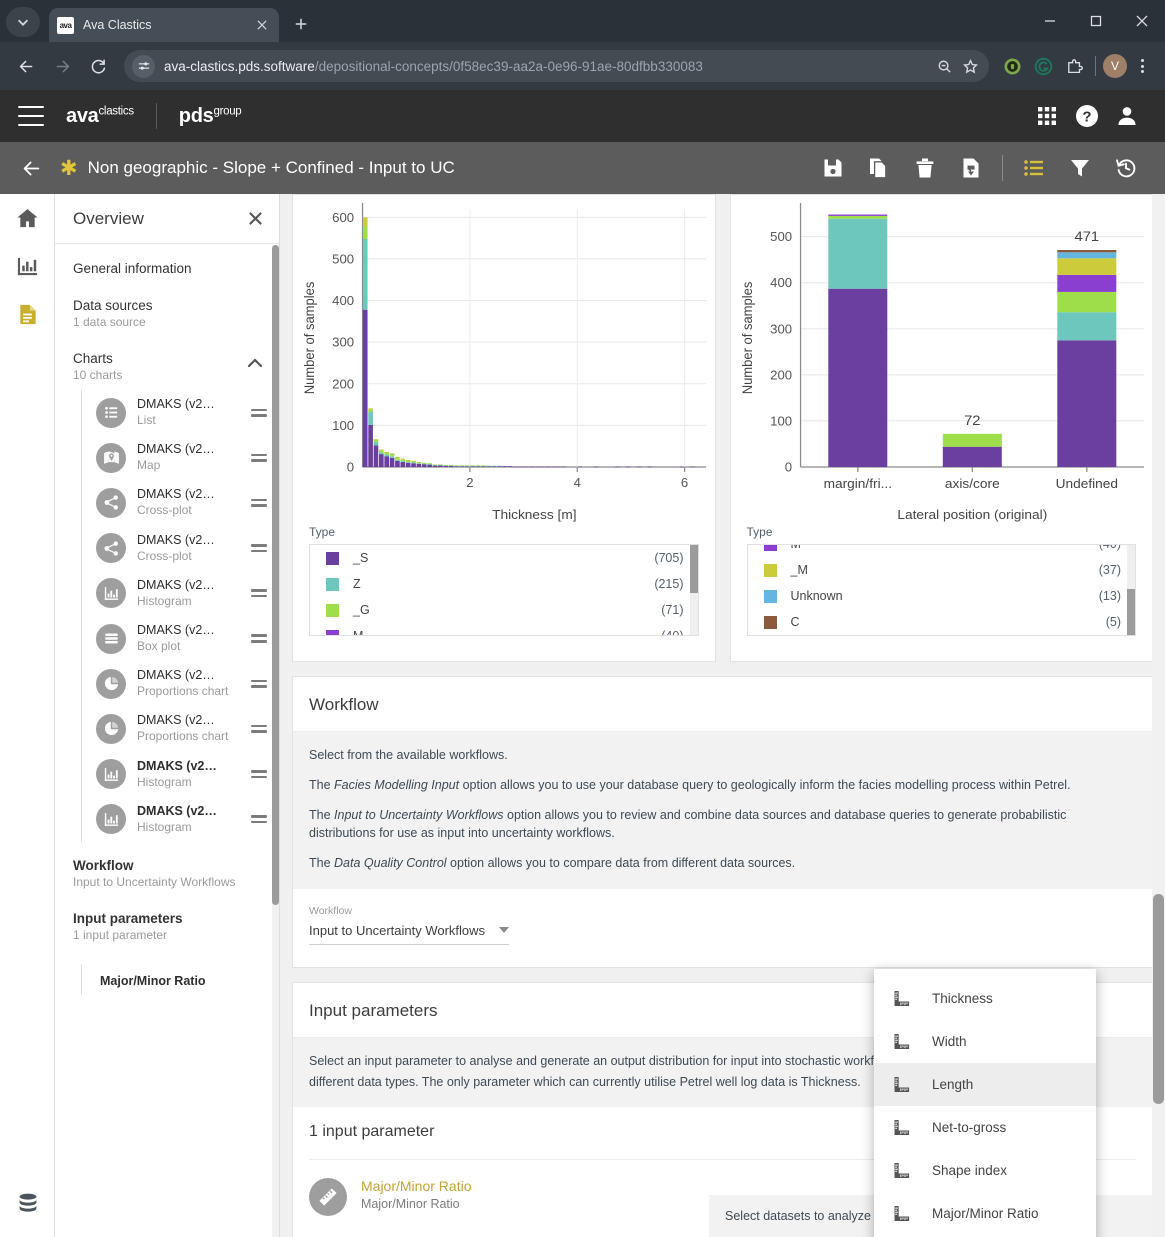  Describe the element at coordinates (504, 610) in the screenshot. I see `legend-item: _G (71)` at that location.